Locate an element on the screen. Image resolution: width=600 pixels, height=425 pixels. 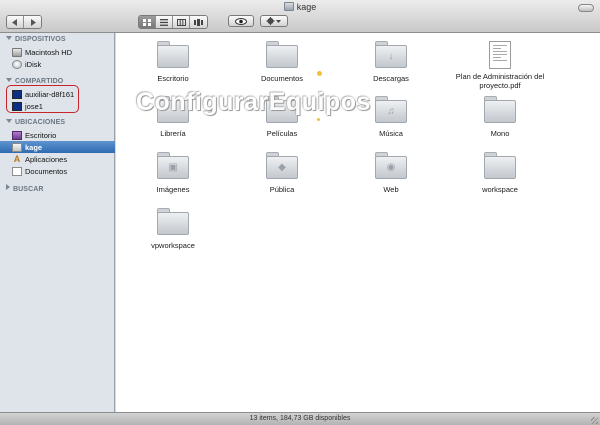
icon-view-button is located at coordinates (147, 22).